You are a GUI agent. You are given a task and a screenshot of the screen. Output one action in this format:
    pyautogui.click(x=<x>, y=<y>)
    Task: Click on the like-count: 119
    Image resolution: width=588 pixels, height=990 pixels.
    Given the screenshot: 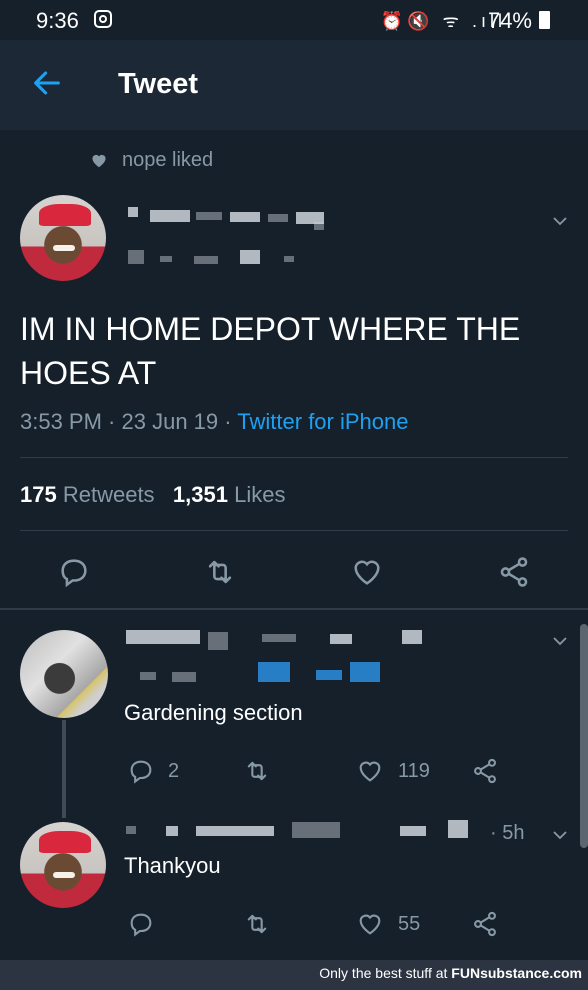 What is the action you would take?
    pyautogui.click(x=414, y=771)
    